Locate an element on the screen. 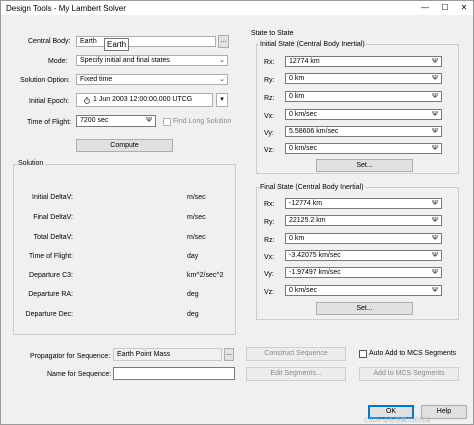 This screenshot has height=425, width=474. solution-label: Total DeltaV: is located at coordinates (53, 237).